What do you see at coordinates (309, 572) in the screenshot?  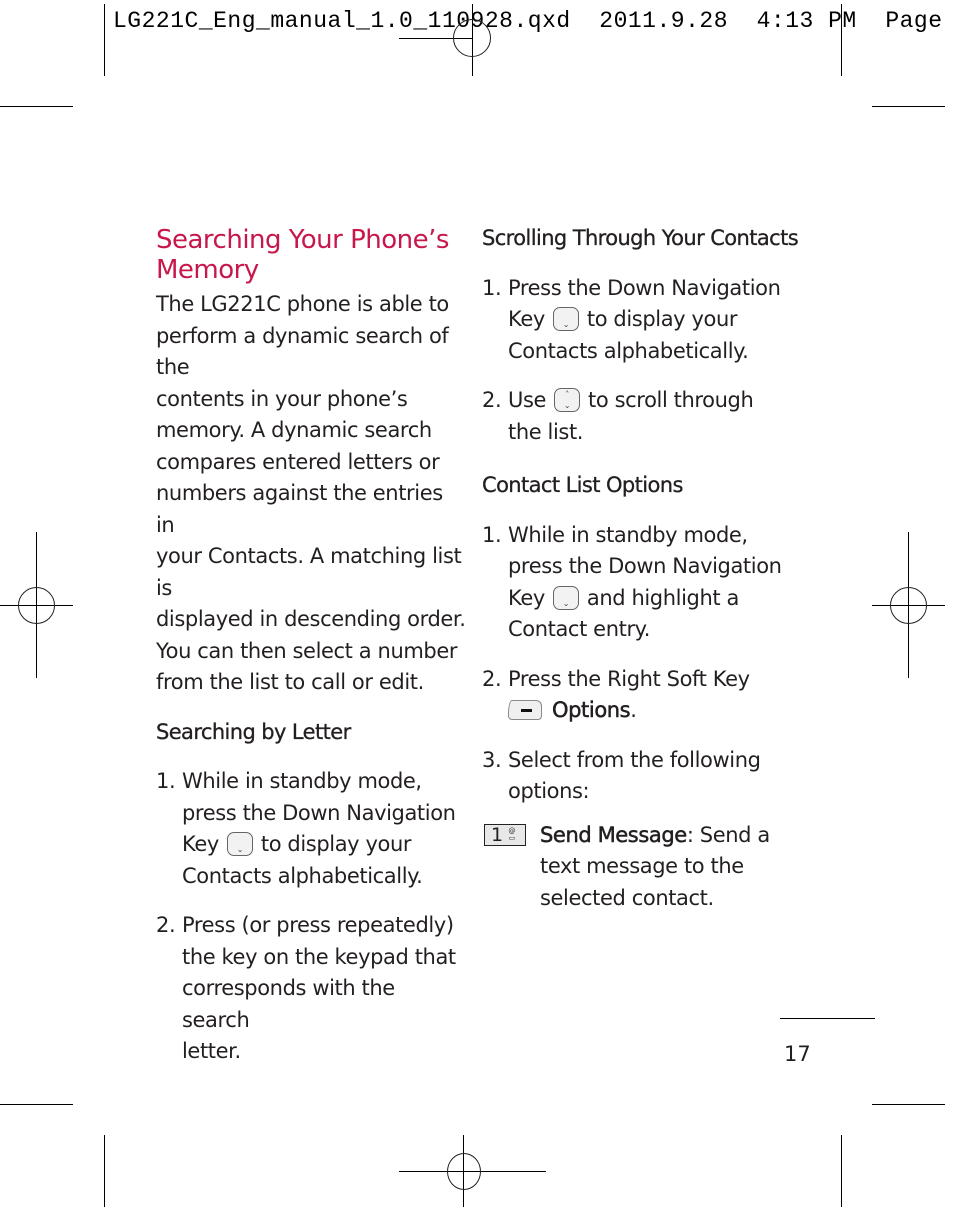 I see `text-line: your Contacts. A matching list is` at bounding box center [309, 572].